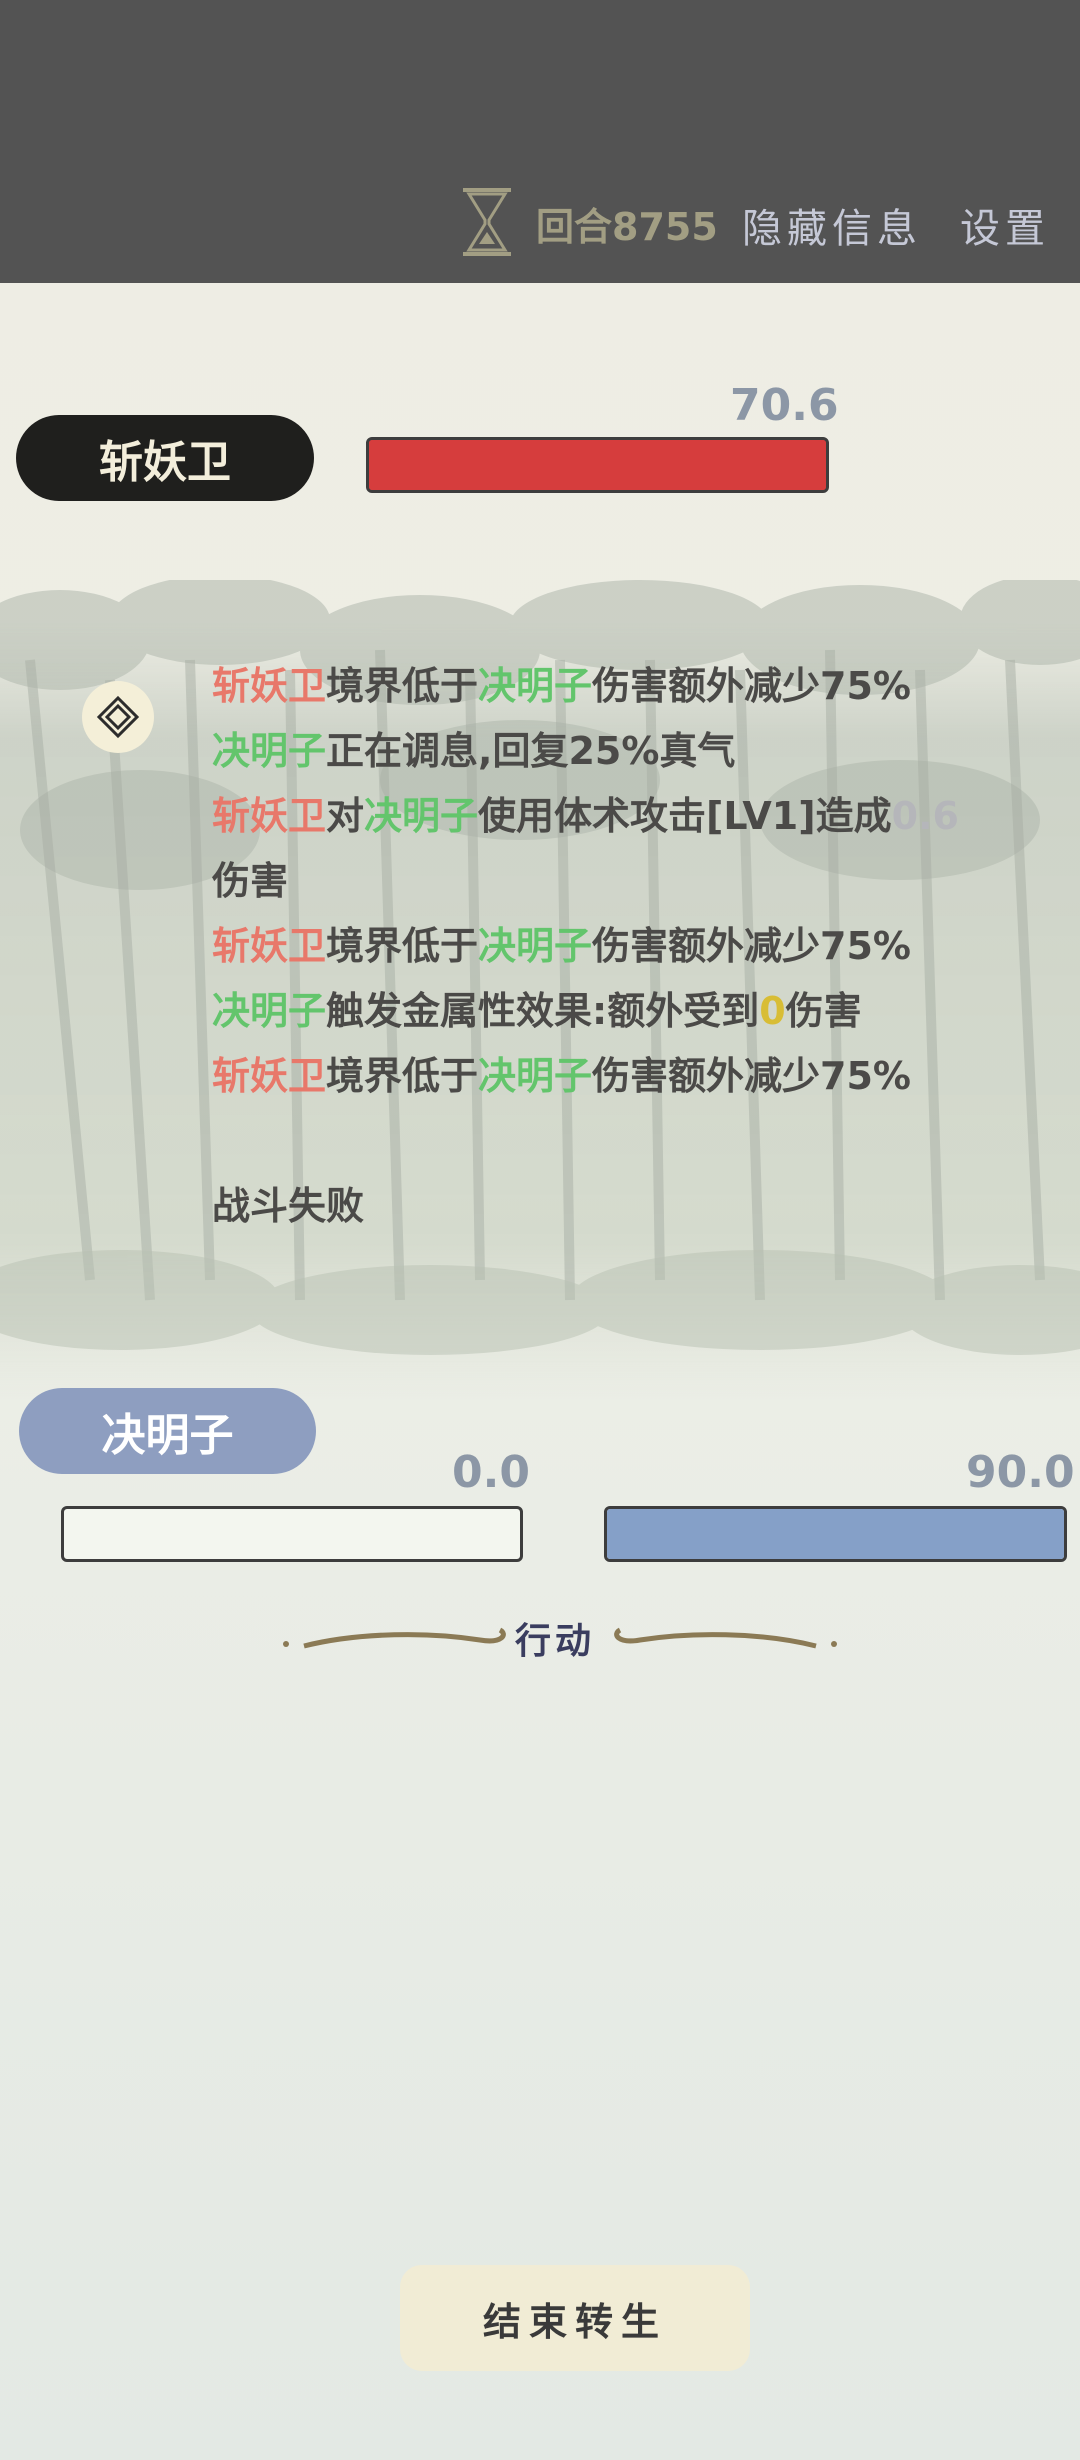  Describe the element at coordinates (491, 1472) in the screenshot. I see `player-hp-value: 0.0` at that location.